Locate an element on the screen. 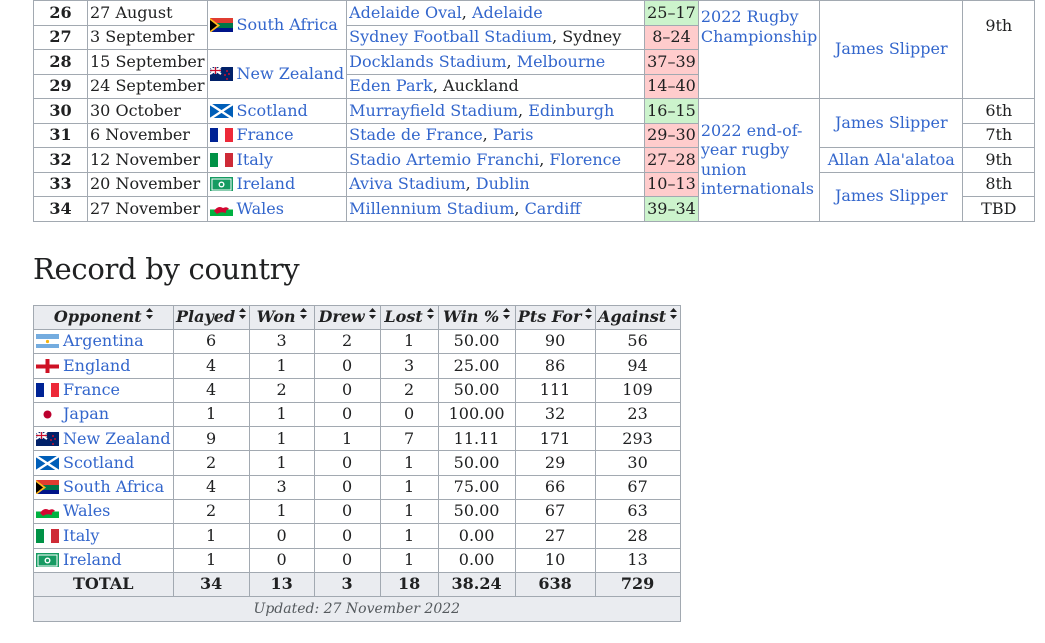  opponent-link: Japan is located at coordinates (86, 413).